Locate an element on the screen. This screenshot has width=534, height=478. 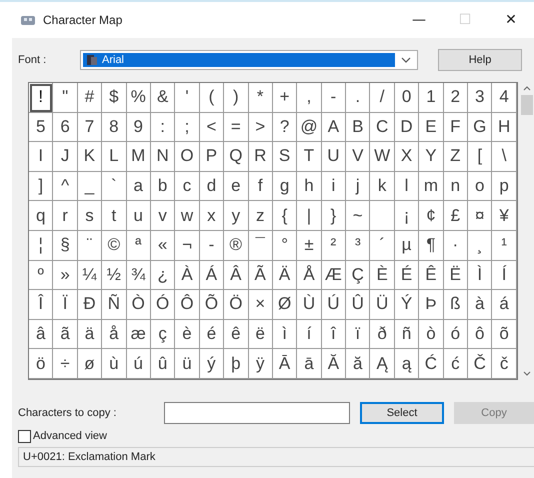
character-cell: È is located at coordinates (382, 275).